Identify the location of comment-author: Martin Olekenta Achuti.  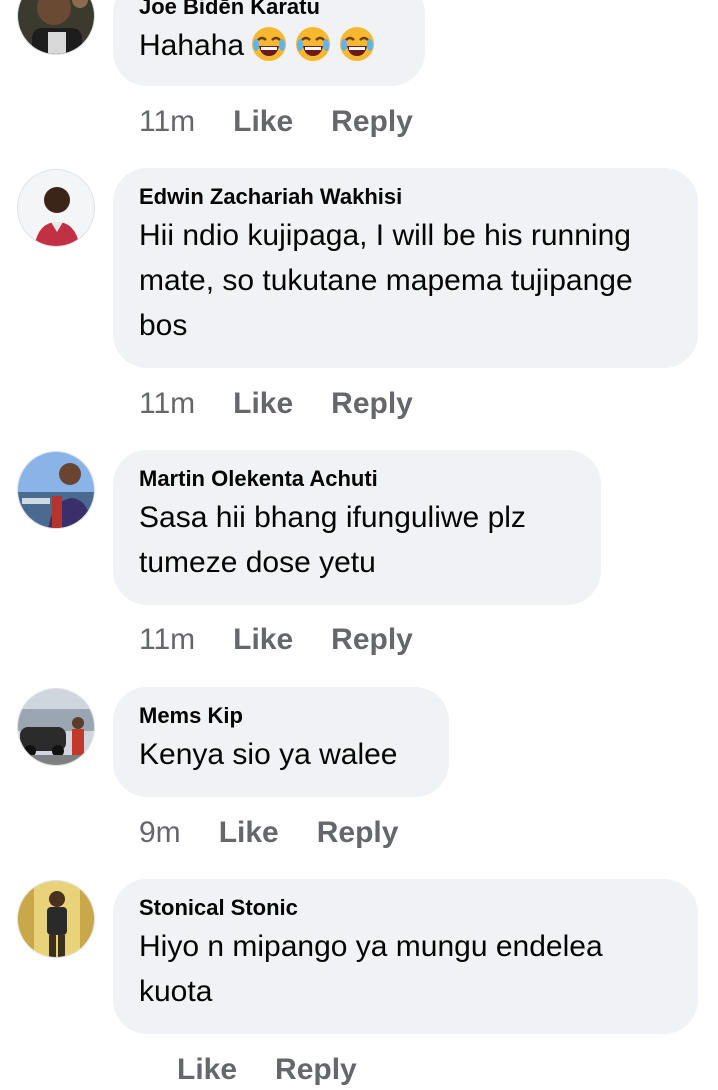
(357, 479).